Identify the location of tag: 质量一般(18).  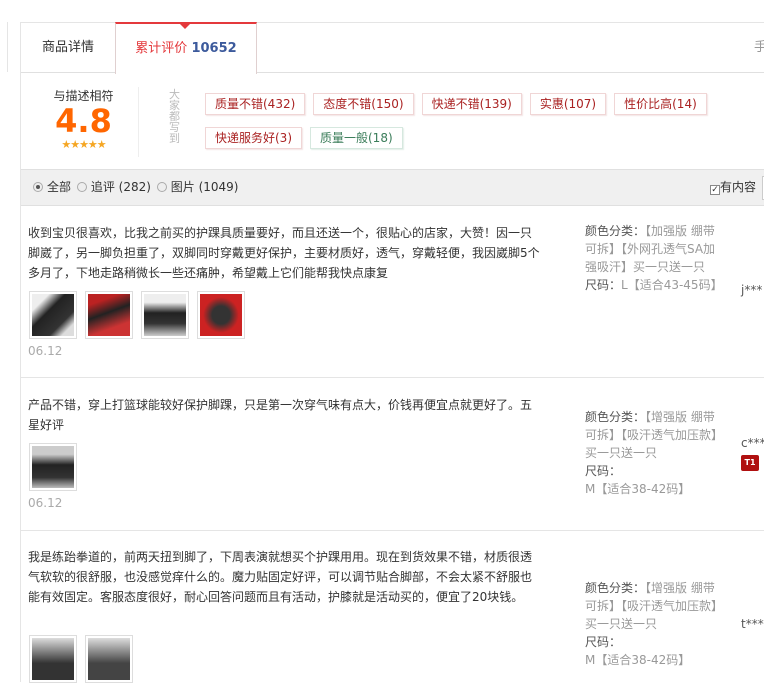
(356, 138).